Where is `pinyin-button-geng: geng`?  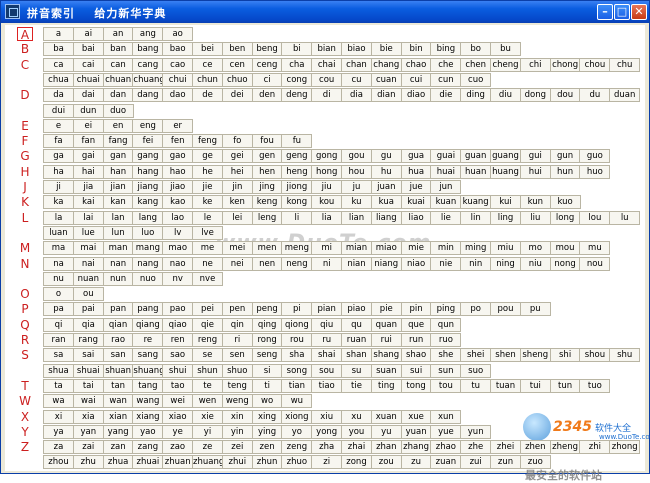
pinyin-button-geng: geng is located at coordinates (297, 156).